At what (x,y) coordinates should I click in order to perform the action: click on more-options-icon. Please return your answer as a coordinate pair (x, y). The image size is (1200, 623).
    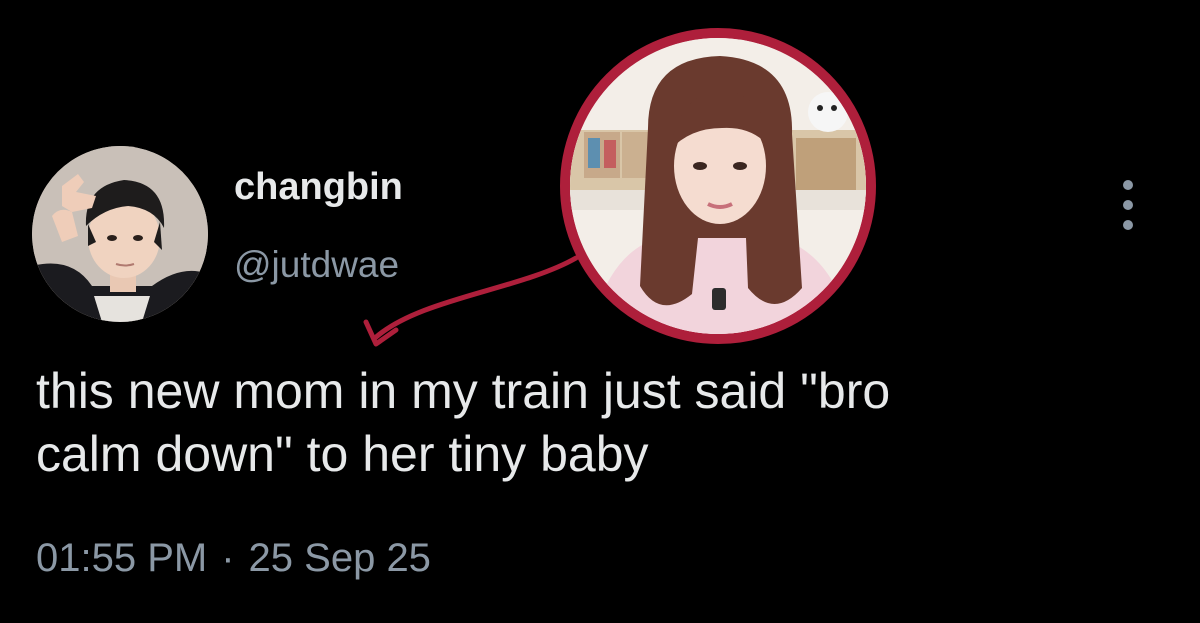
    Looking at the image, I should click on (1128, 185).